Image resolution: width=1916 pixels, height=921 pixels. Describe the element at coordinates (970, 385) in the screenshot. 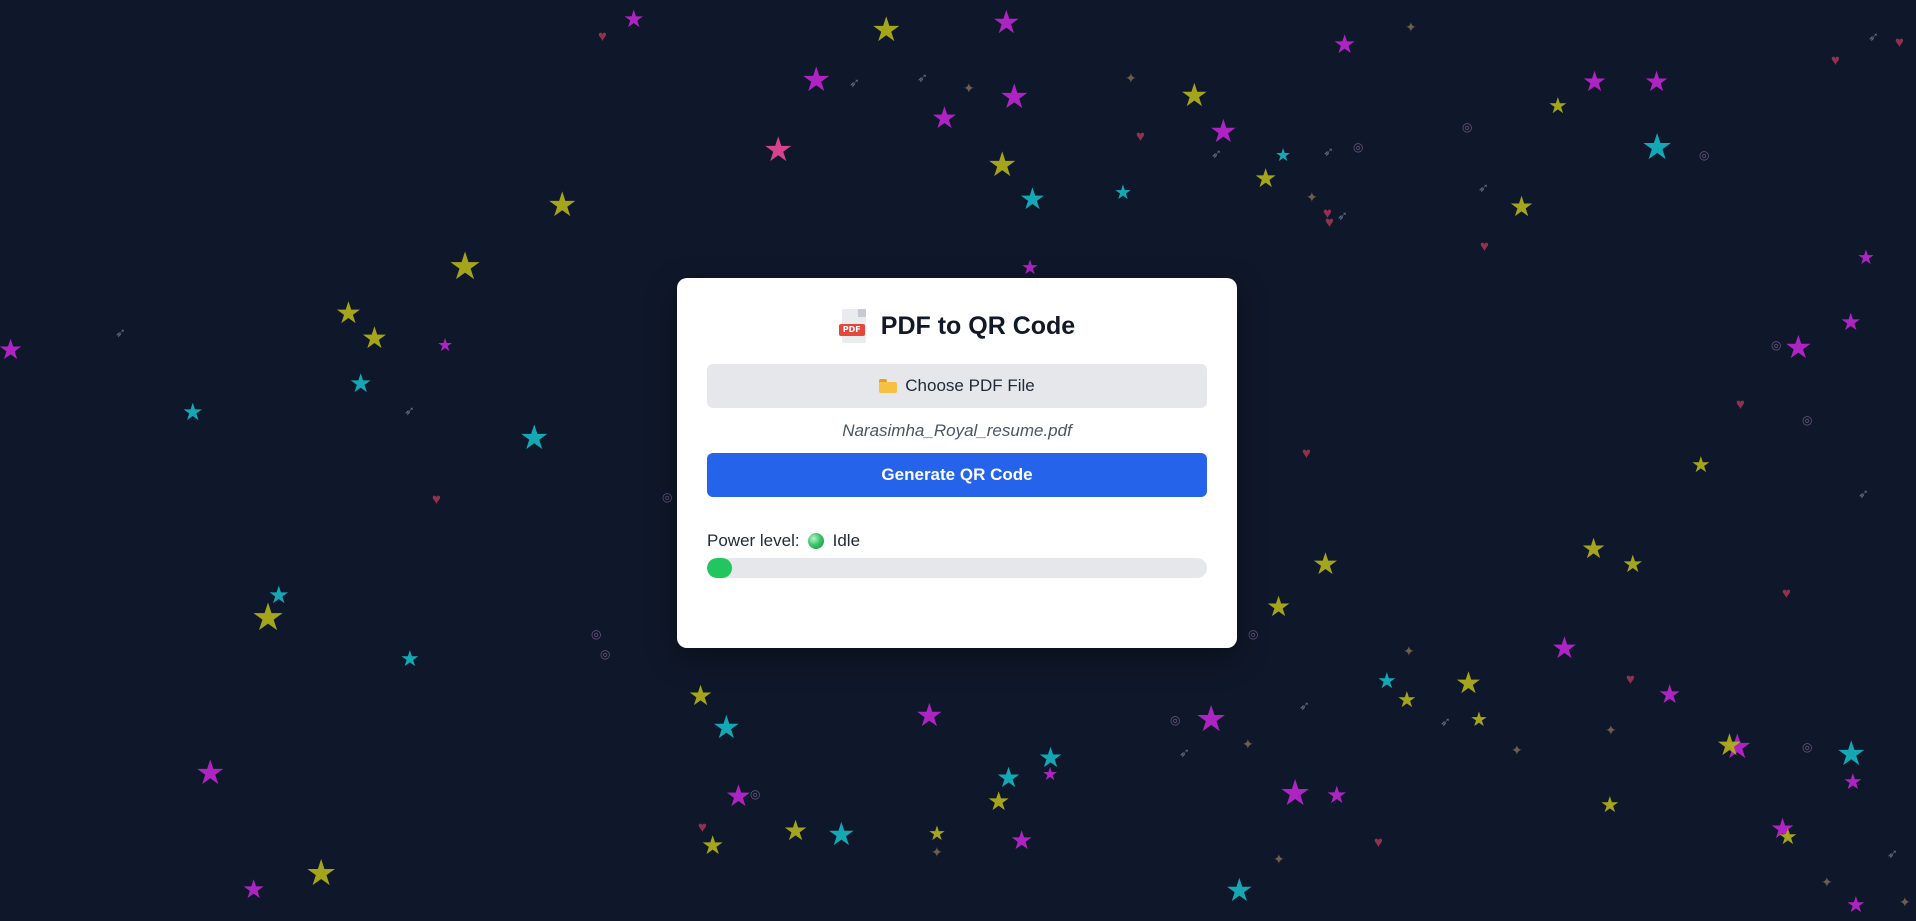

I see `choose-pdf-button-label: Choose PDF File` at that location.